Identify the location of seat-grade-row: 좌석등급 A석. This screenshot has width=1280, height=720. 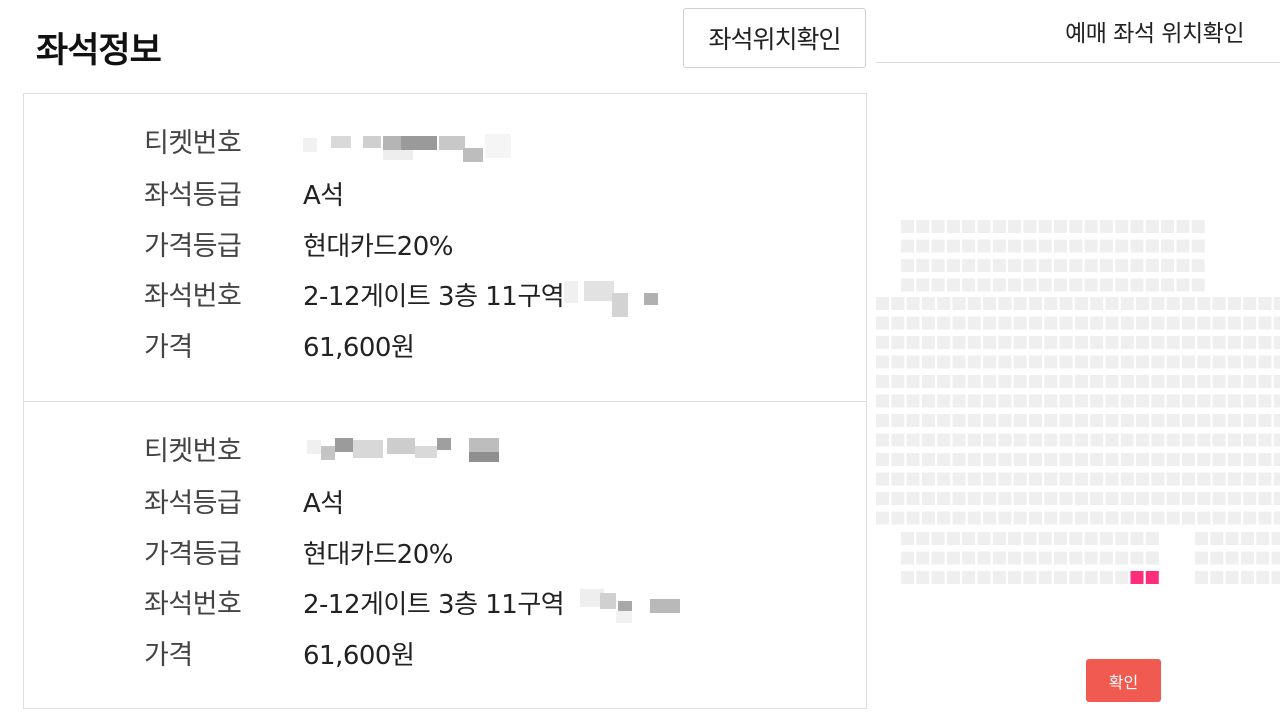
(445, 504).